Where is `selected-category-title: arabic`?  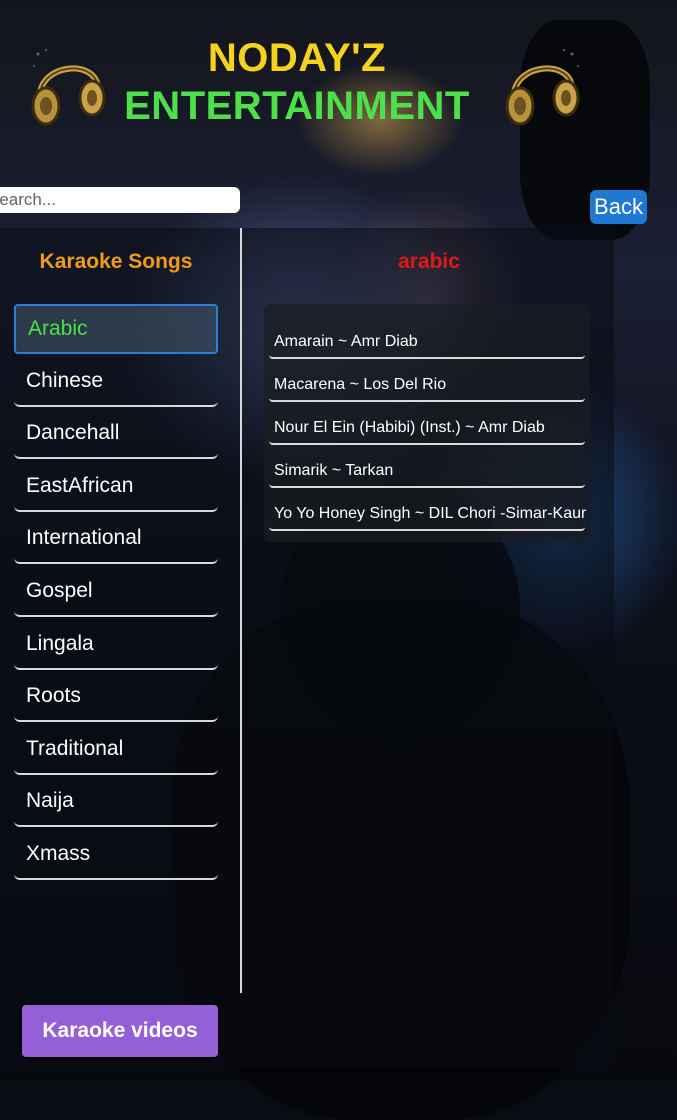 selected-category-title: arabic is located at coordinates (429, 261).